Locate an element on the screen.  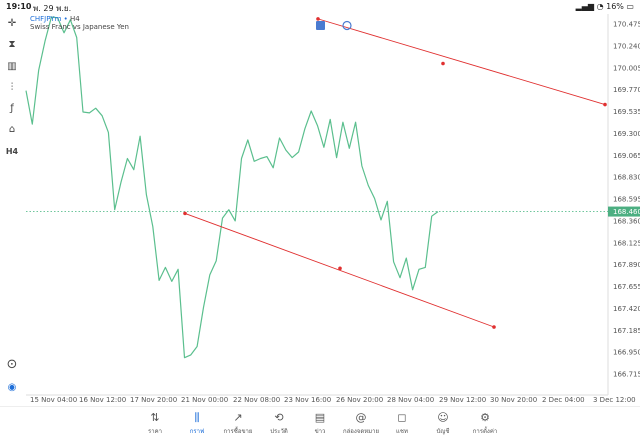
nav-mailbox-icon: @ is located at coordinates (361, 417).